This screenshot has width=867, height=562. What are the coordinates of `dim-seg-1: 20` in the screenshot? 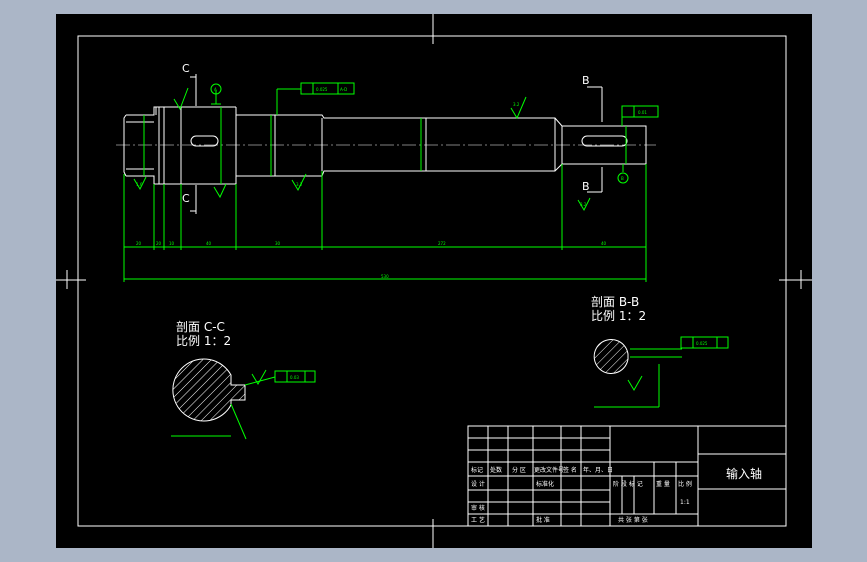 It's located at (139, 243).